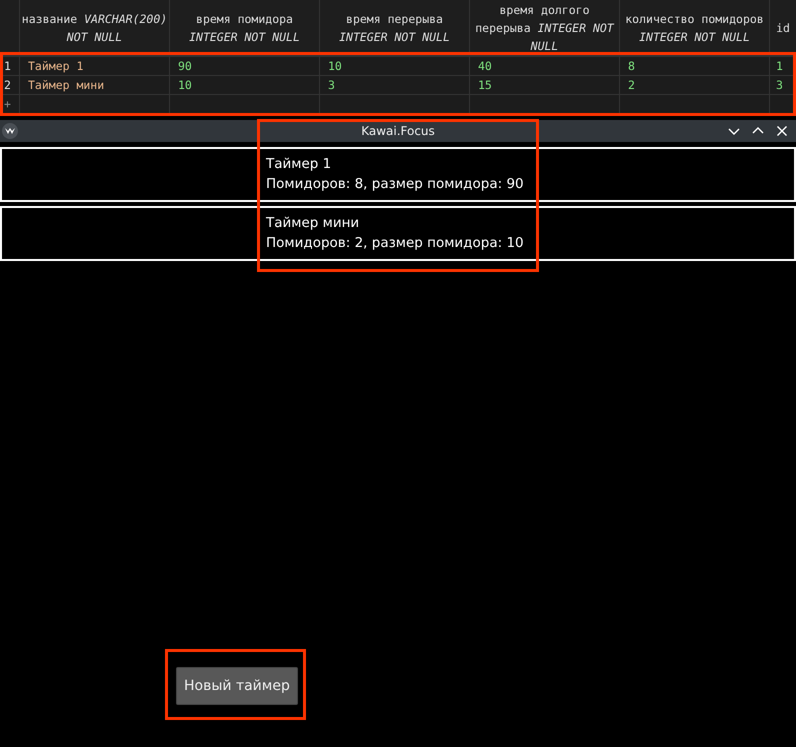  What do you see at coordinates (398, 131) in the screenshot?
I see `window-title: Kawai.Focus` at bounding box center [398, 131].